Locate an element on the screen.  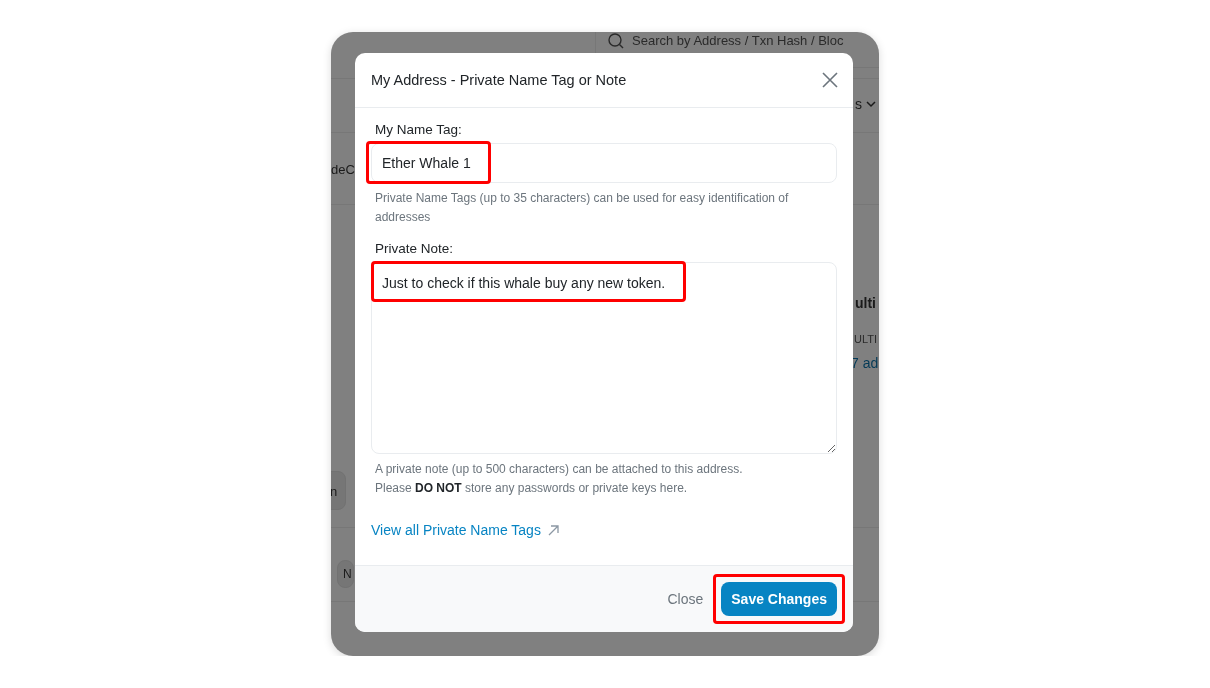
name-tags-link: View all Private Name Tags is located at coordinates (456, 530).